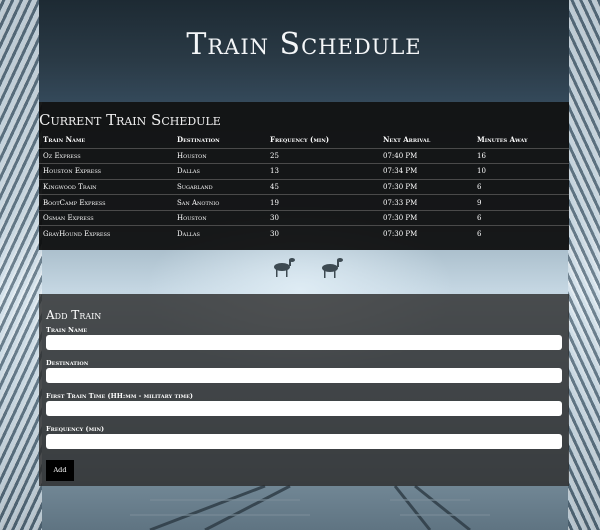  I want to click on schedule-heading: Current Train Schedule, so click(130, 120).